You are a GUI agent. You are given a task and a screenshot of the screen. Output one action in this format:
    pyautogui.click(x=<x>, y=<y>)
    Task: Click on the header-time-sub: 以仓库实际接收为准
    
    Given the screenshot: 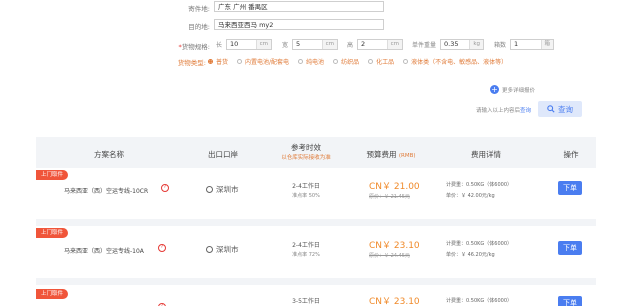 What is the action you would take?
    pyautogui.click(x=306, y=158)
    